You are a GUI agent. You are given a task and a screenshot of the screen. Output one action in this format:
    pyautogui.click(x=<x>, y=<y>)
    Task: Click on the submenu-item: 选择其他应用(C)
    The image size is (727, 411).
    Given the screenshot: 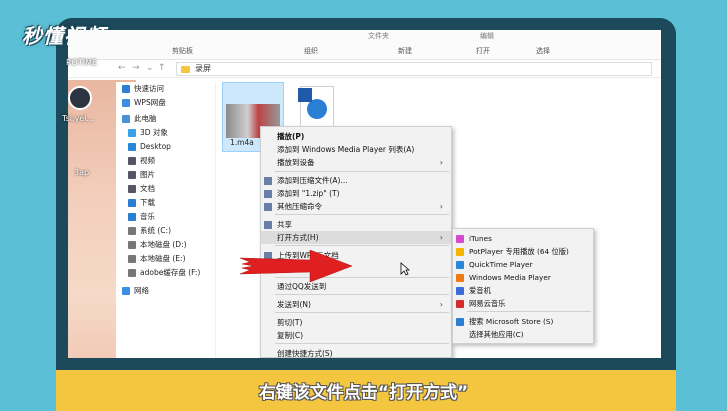 What is the action you would take?
    pyautogui.click(x=523, y=334)
    